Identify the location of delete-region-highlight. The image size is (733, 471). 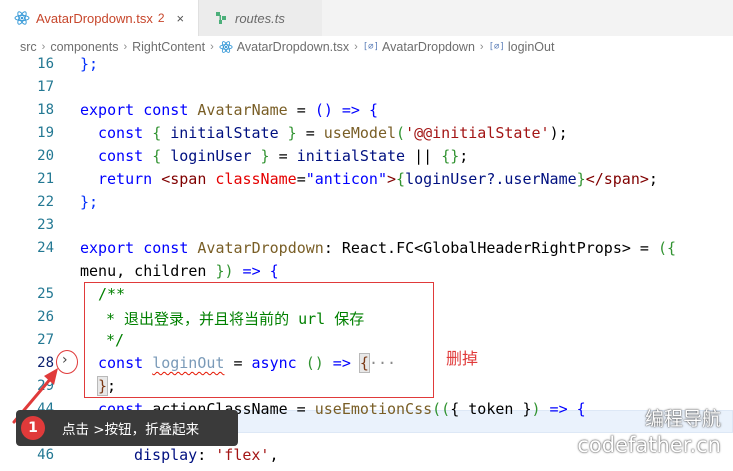
(259, 340).